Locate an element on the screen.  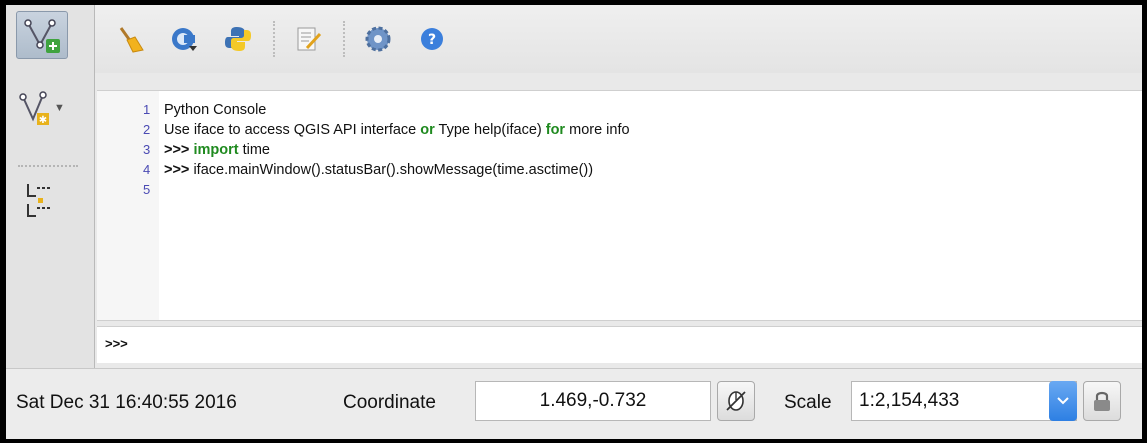
clear-console-icon is located at coordinates (131, 40).